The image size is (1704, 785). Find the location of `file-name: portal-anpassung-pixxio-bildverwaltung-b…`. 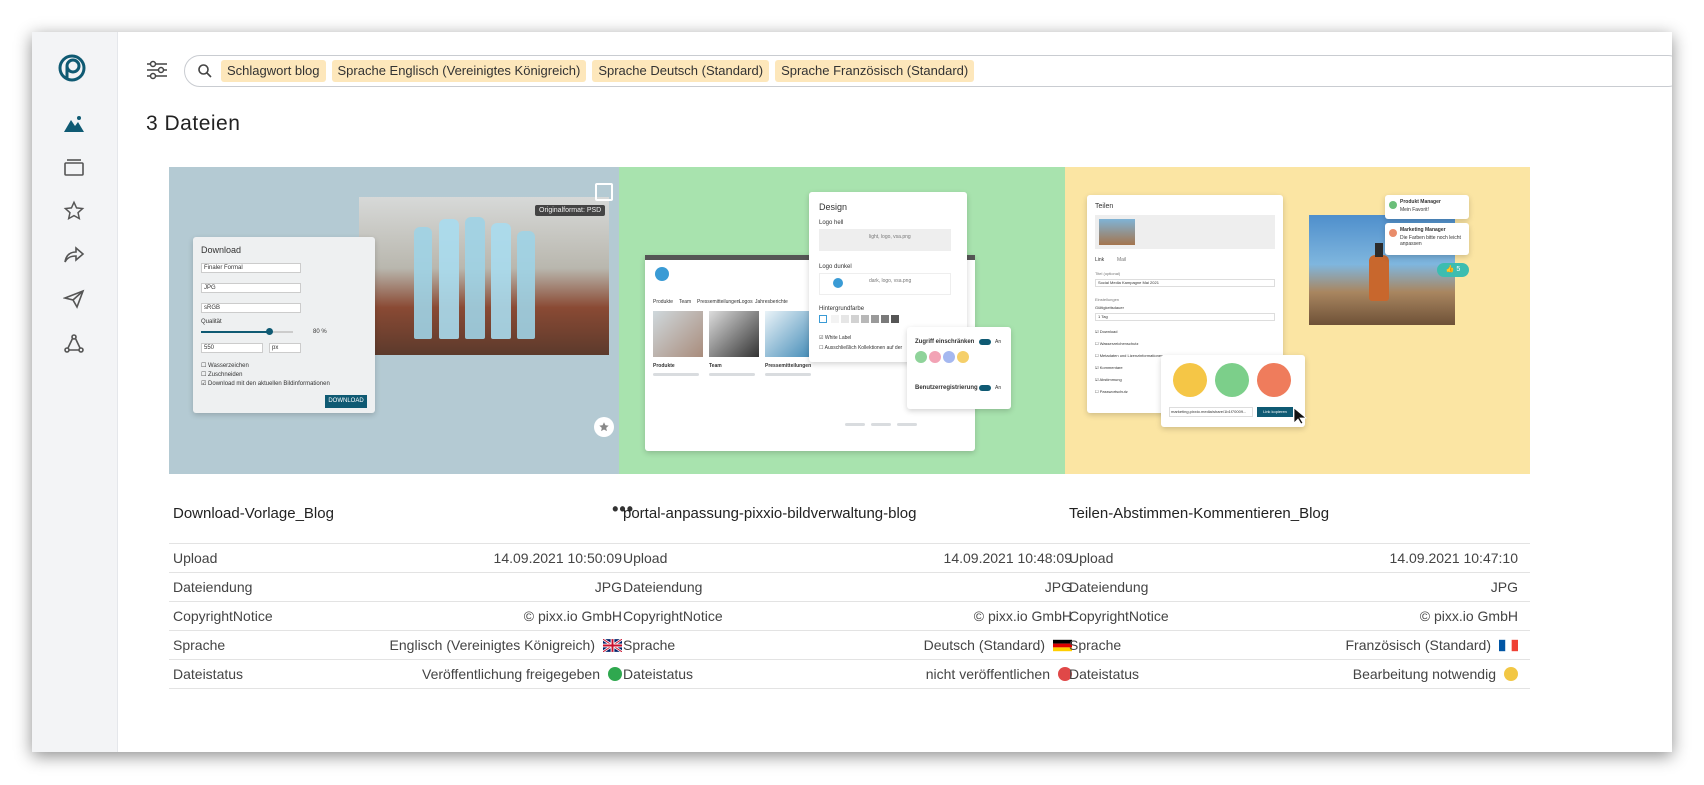

file-name: portal-anpassung-pixxio-bildverwaltung-b… is located at coordinates (770, 513).